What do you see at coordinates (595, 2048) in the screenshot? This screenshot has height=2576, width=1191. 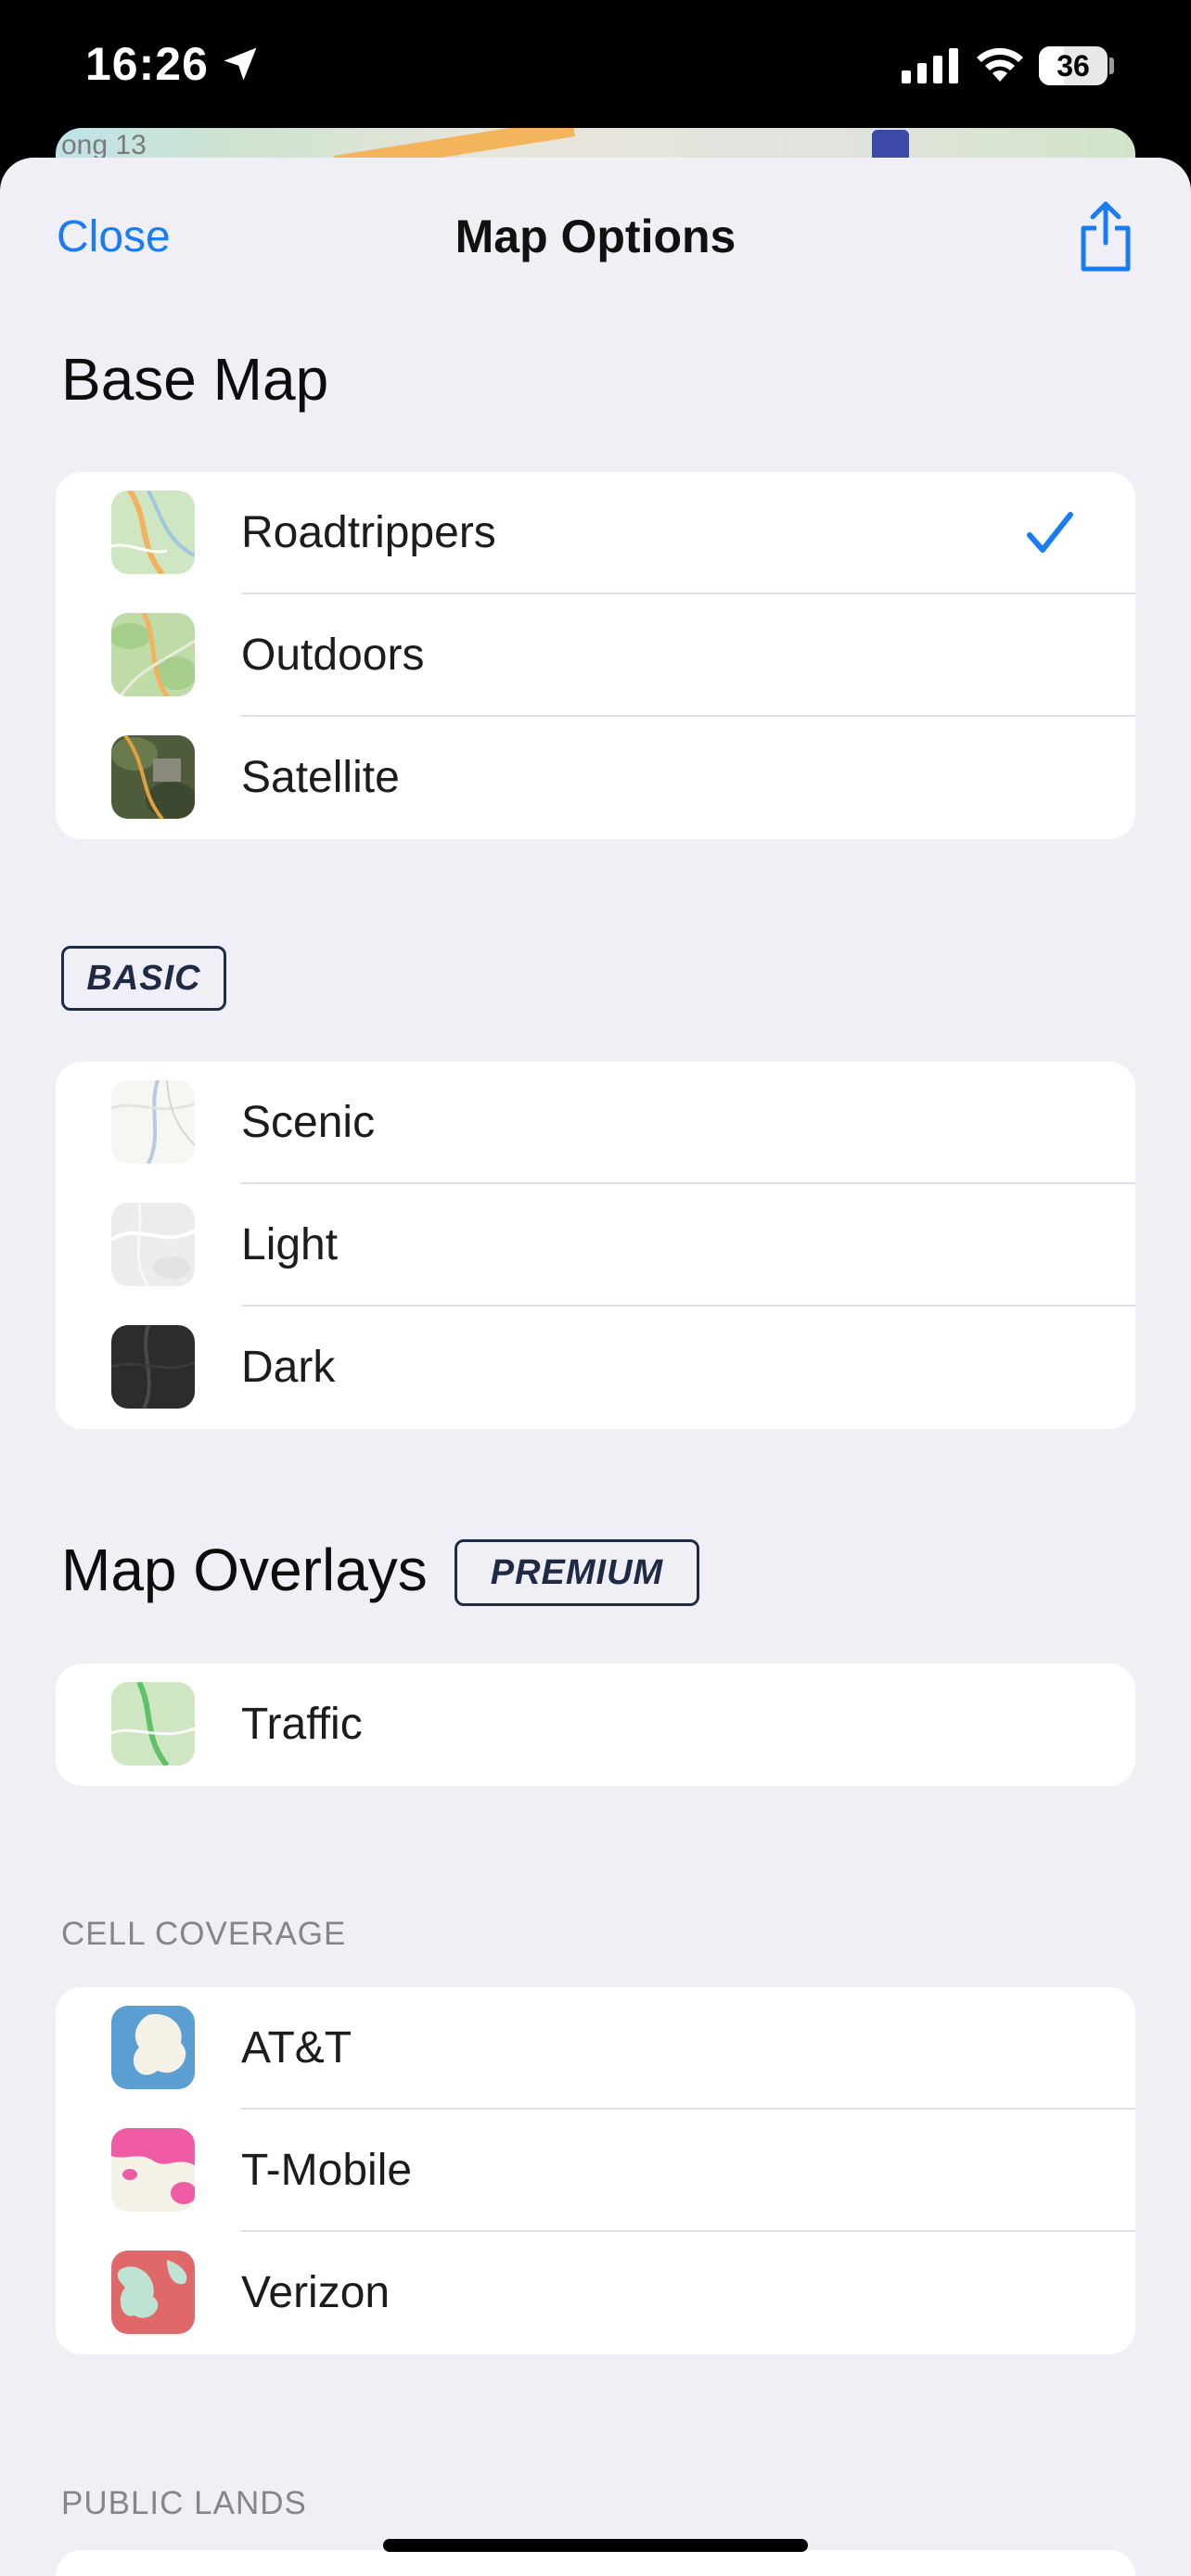 I see `coverage-option-att: AT&T` at bounding box center [595, 2048].